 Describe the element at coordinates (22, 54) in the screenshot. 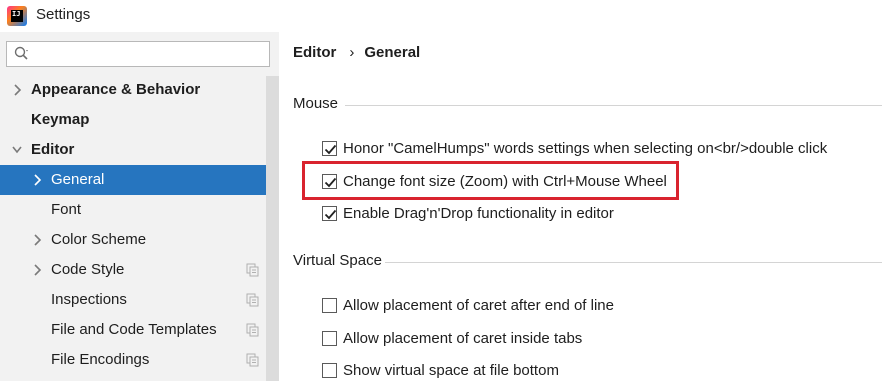

I see `search-icon` at that location.